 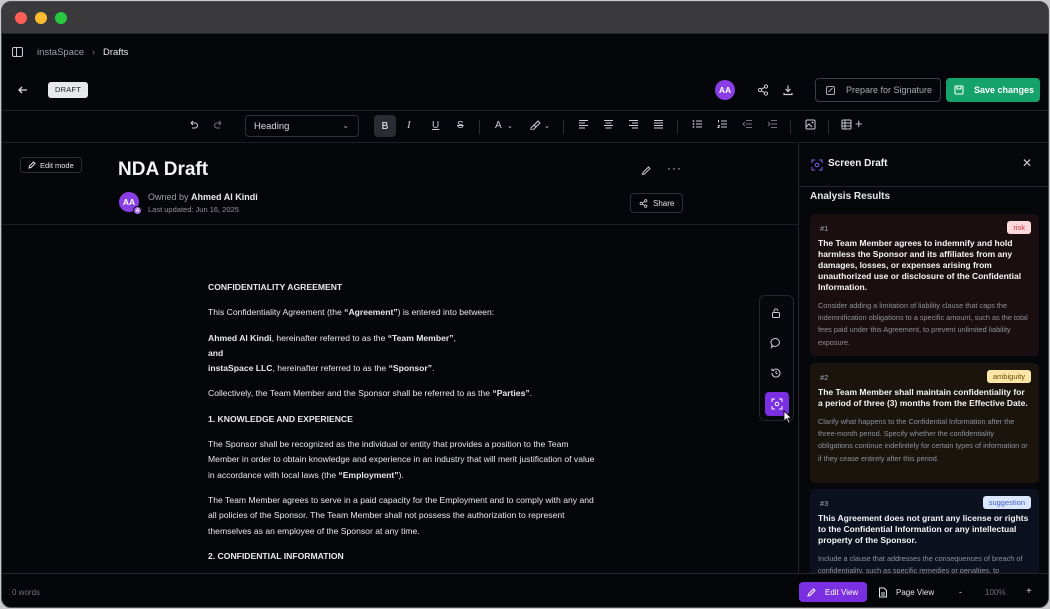 What do you see at coordinates (276, 555) in the screenshot?
I see `doc-section-2: 2. CONFIDENTIAL INFORMATION` at bounding box center [276, 555].